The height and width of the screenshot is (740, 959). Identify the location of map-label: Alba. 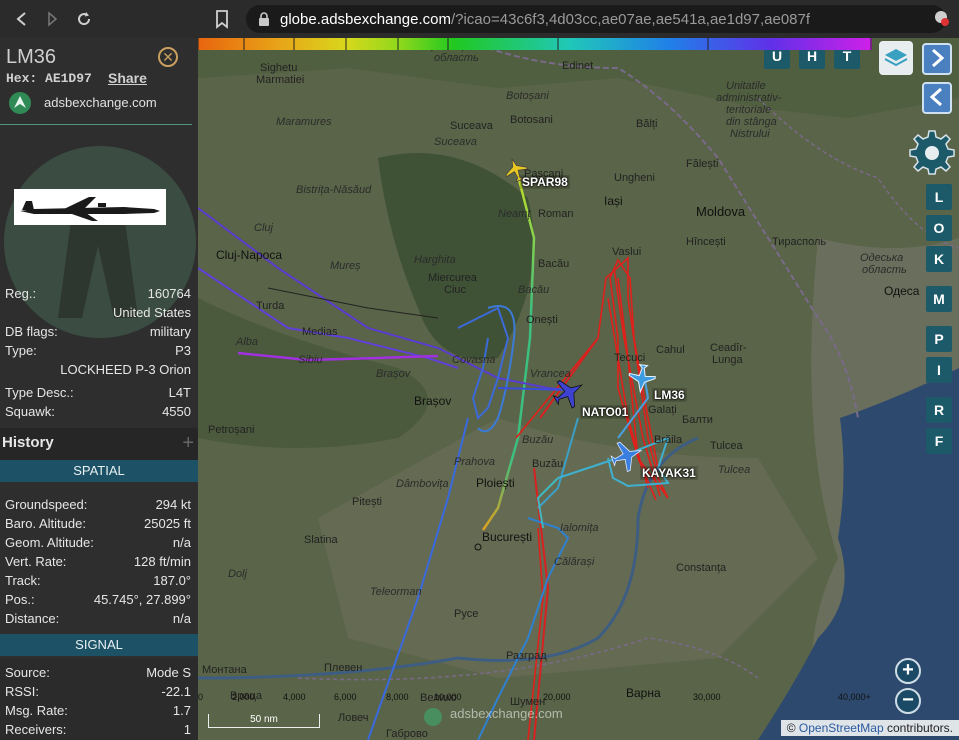
(247, 342).